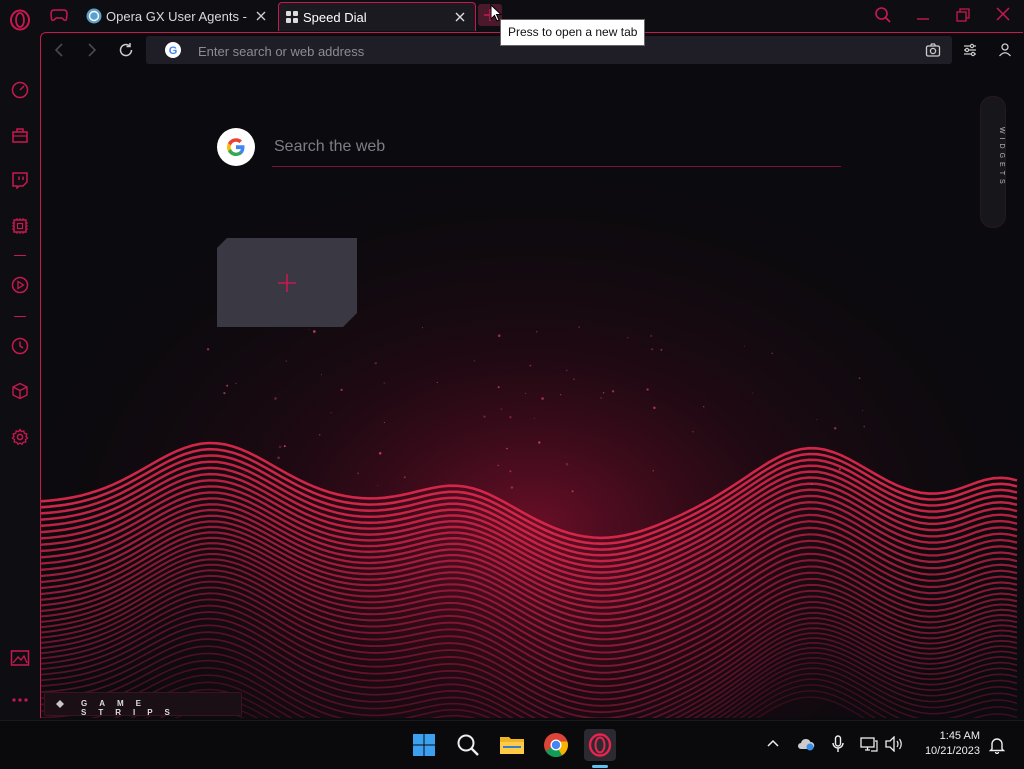 This screenshot has height=769, width=1024. What do you see at coordinates (20, 700) in the screenshot?
I see `more-dots-icon` at bounding box center [20, 700].